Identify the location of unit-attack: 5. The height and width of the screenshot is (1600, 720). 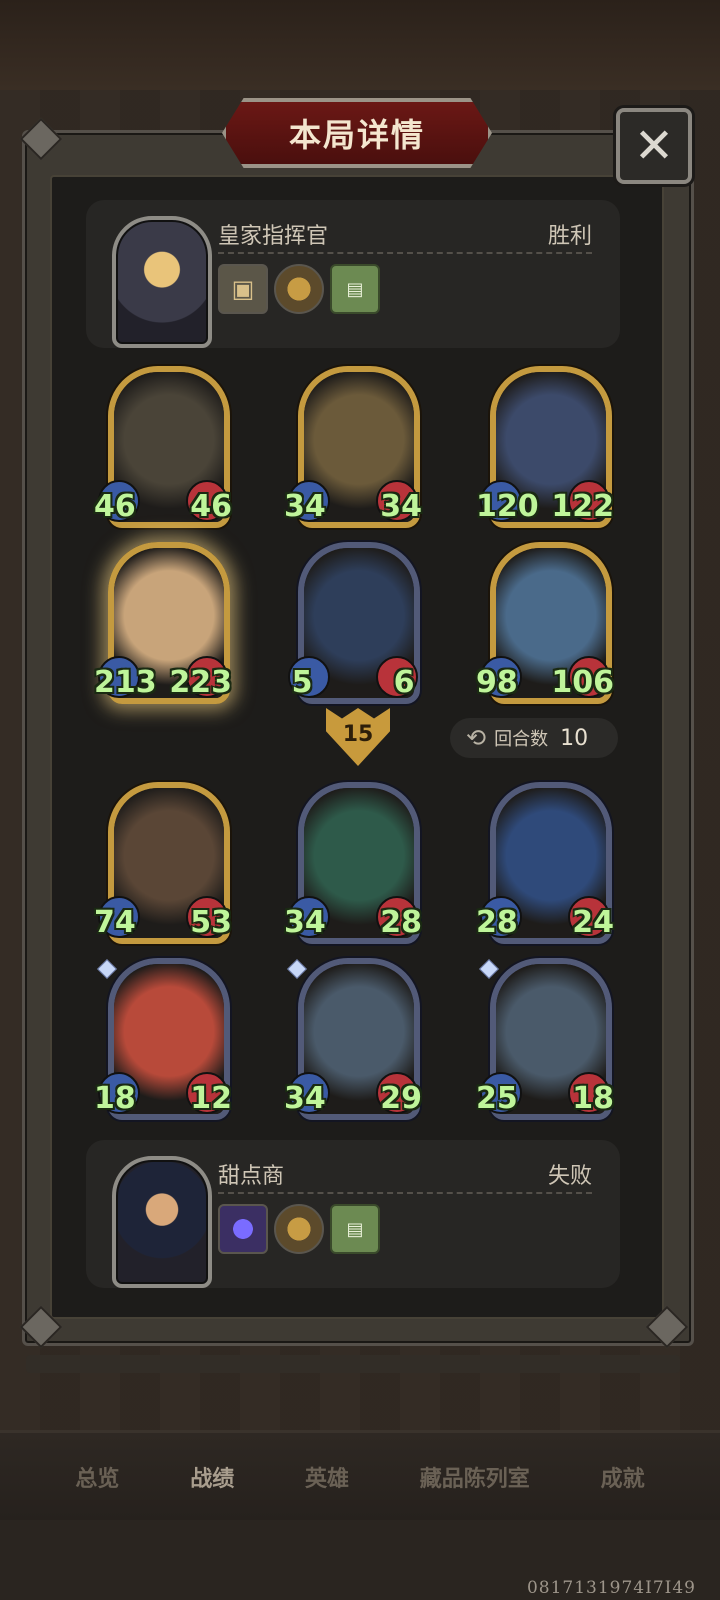
(302, 682).